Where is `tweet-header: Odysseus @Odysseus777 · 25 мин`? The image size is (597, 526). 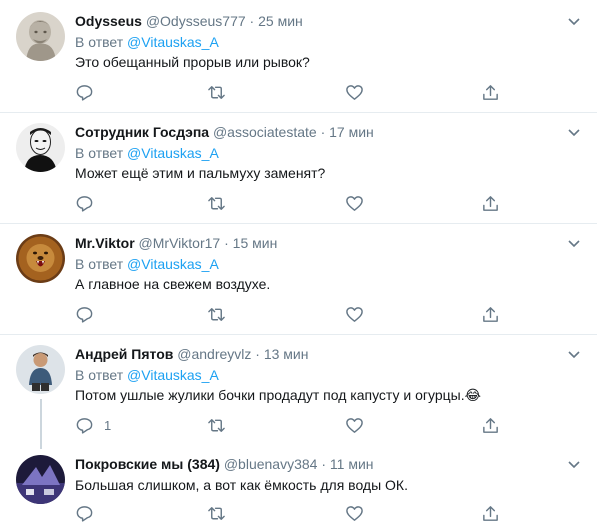 tweet-header: Odysseus @Odysseus777 · 25 мин is located at coordinates (189, 21).